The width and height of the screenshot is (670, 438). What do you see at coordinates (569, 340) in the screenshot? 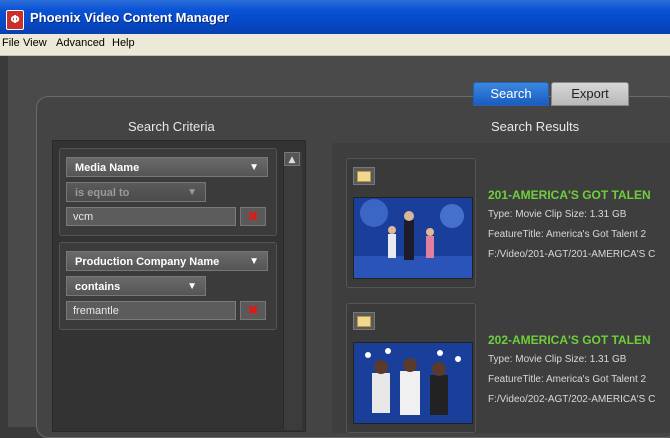
I see `result-title: 202-AMERICA'S GOT TALEN` at bounding box center [569, 340].